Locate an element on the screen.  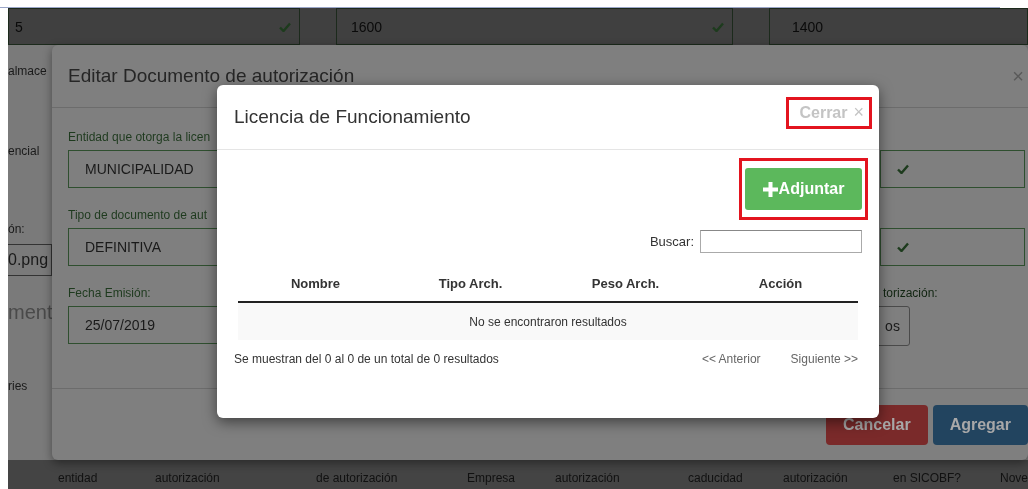
attach-button: Adjuntar is located at coordinates (803, 189).